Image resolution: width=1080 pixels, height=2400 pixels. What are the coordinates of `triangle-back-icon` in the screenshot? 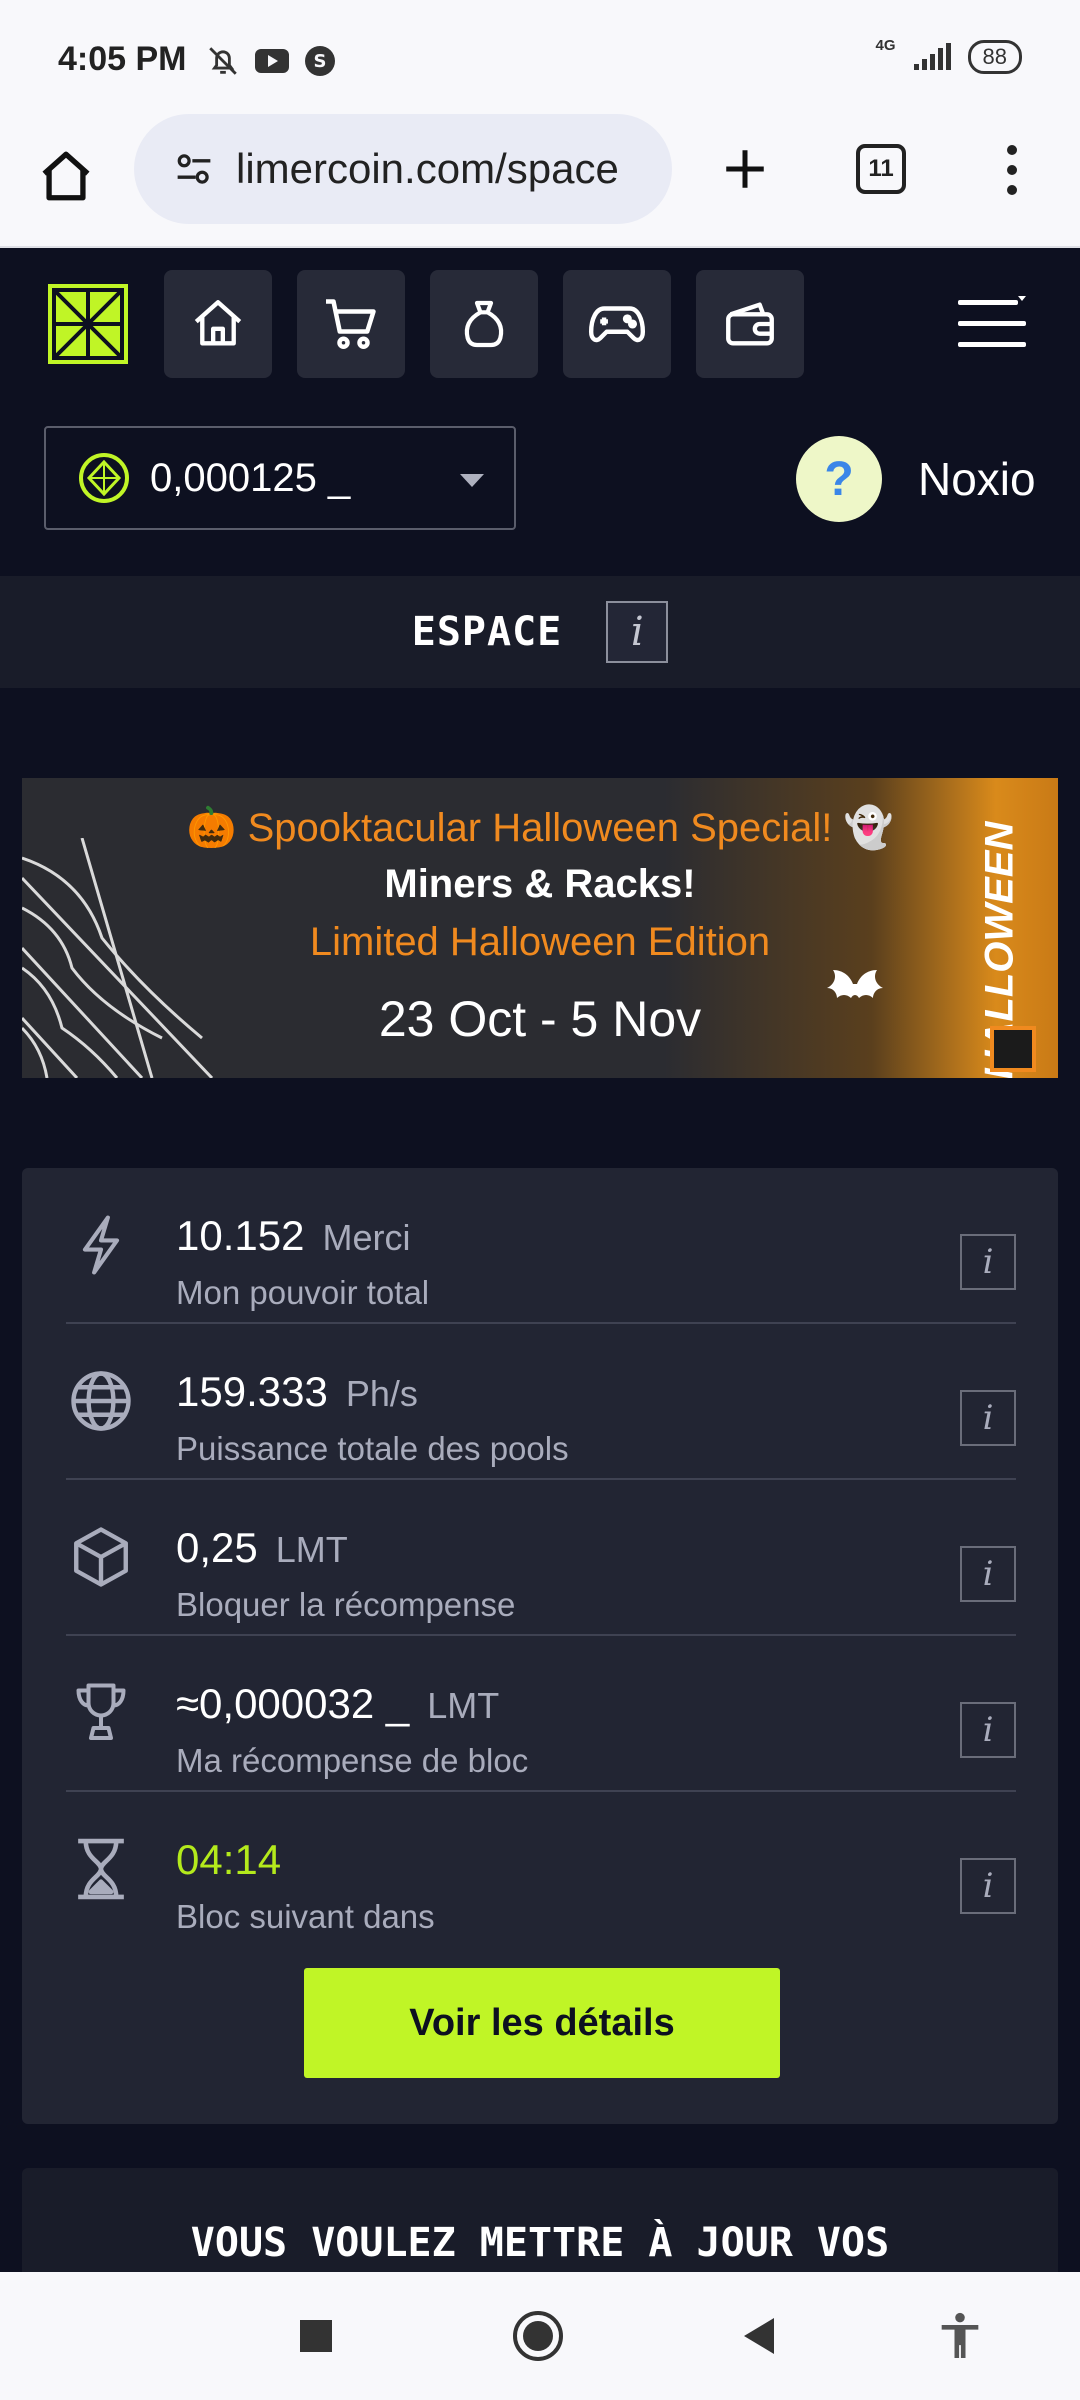 It's located at (759, 2336).